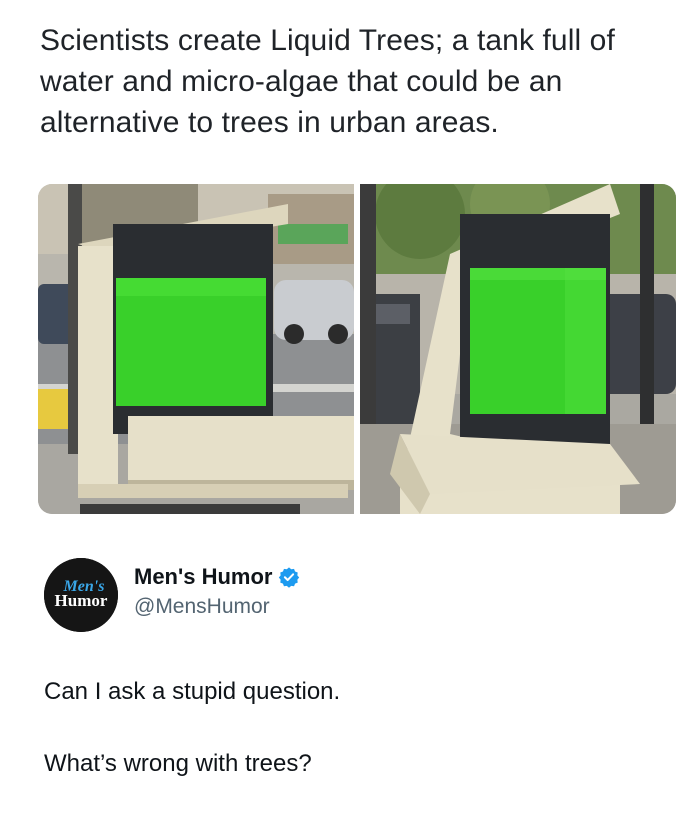 The width and height of the screenshot is (700, 824). What do you see at coordinates (203, 577) in the screenshot?
I see `display-name: Men's Humor` at bounding box center [203, 577].